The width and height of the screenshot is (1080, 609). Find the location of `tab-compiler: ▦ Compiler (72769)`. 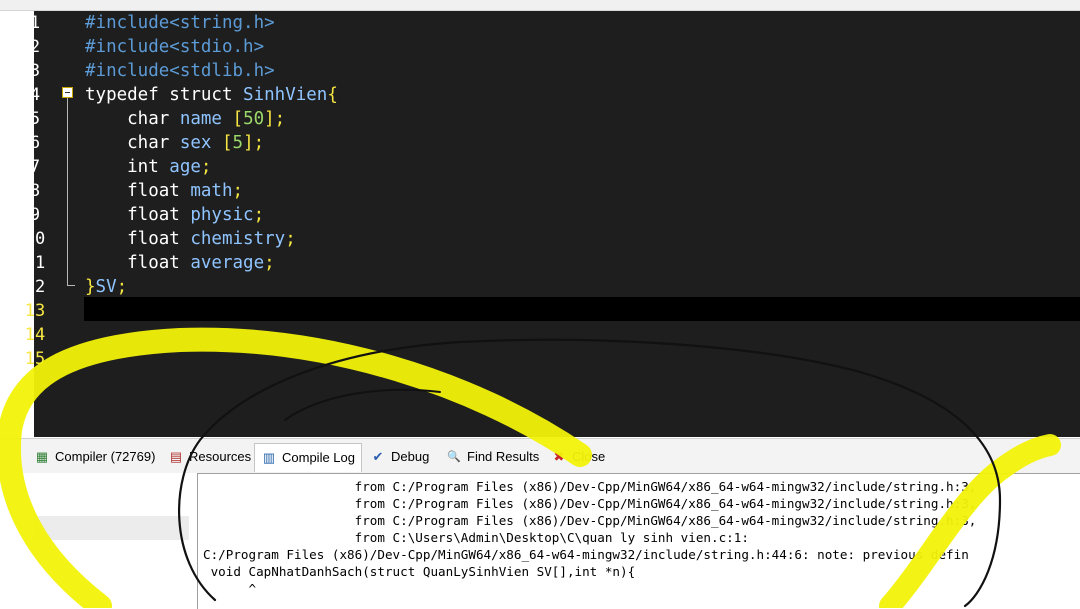

tab-compiler: ▦ Compiler (72769) is located at coordinates (95, 457).